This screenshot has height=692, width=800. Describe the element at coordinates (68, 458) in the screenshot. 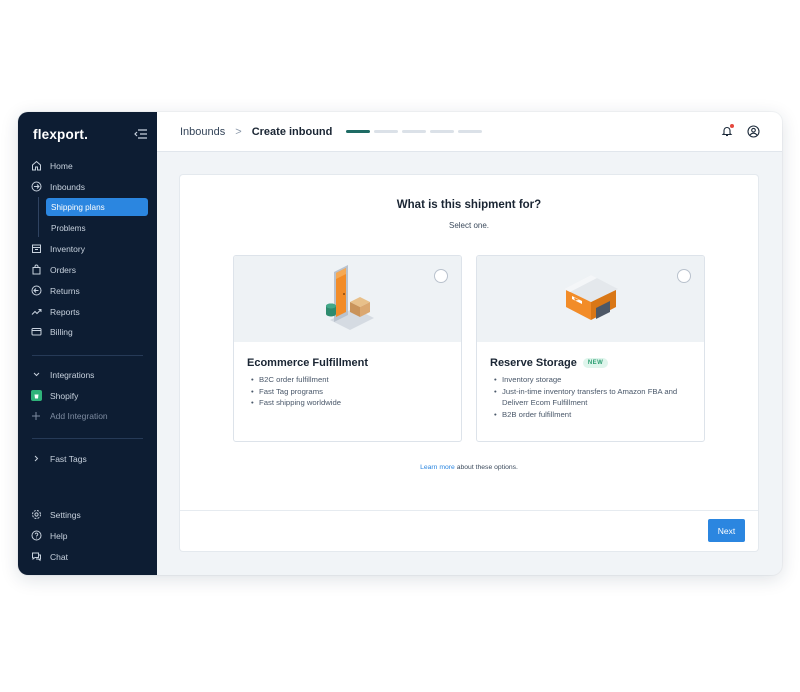

I see `sidebar-item-label: Fast Tags` at that location.